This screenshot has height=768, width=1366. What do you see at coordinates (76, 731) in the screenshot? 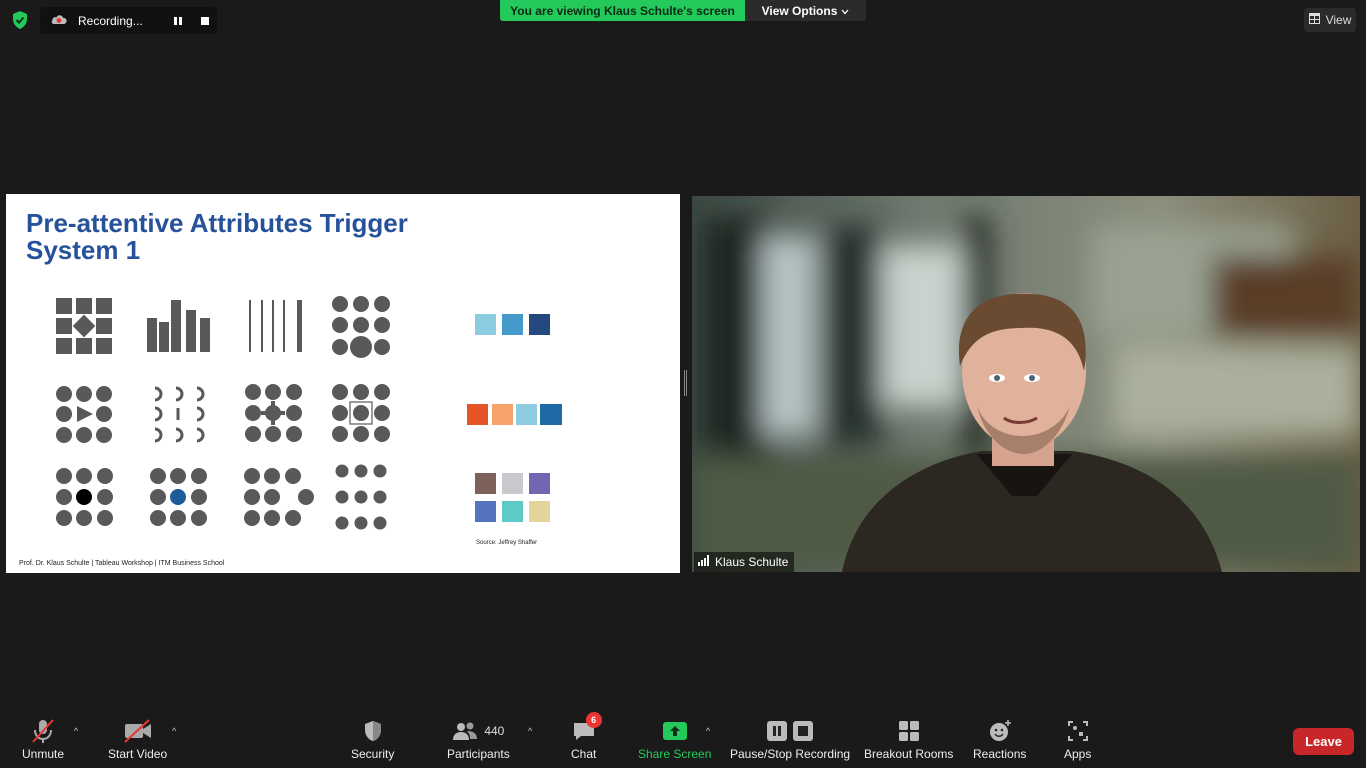
I see `audio-options-caret: ^` at bounding box center [76, 731].